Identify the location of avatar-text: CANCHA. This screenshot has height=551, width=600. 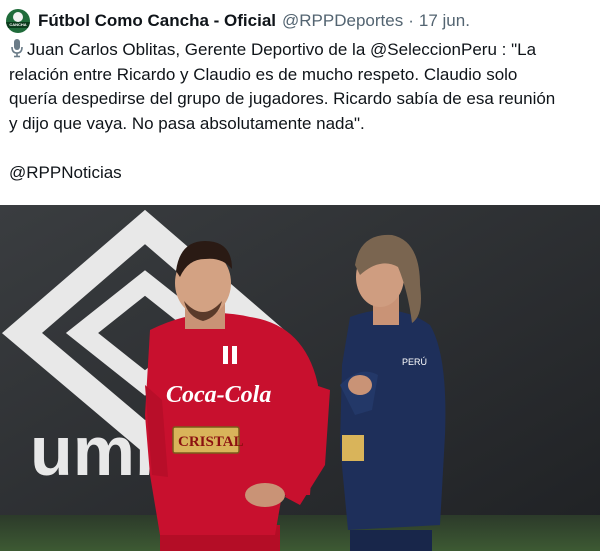
(18, 24).